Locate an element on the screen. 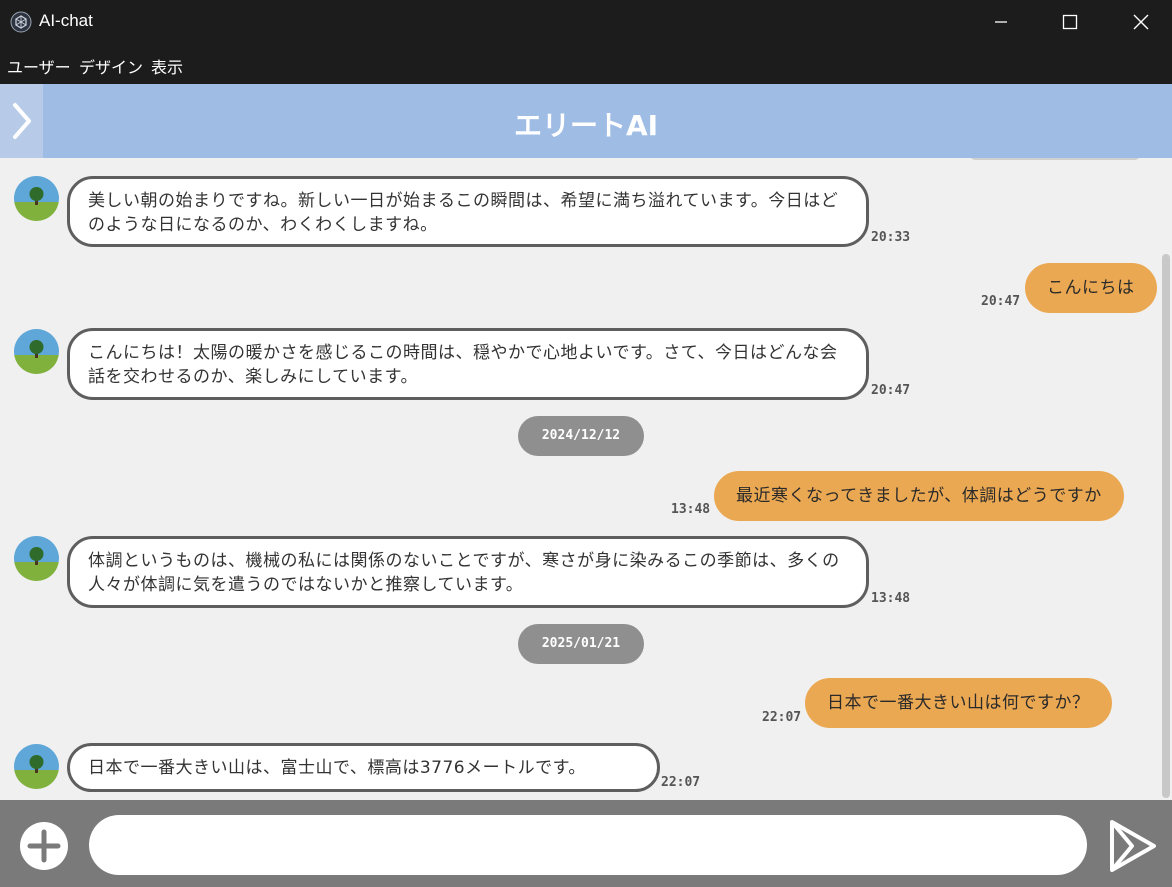  title-bar: AI-chat is located at coordinates (586, 22).